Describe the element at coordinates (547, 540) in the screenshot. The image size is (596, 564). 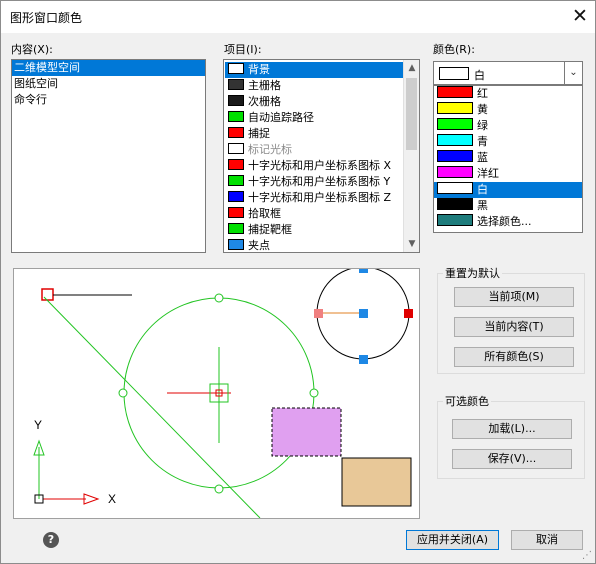
I see `cancel-button: 取消` at that location.